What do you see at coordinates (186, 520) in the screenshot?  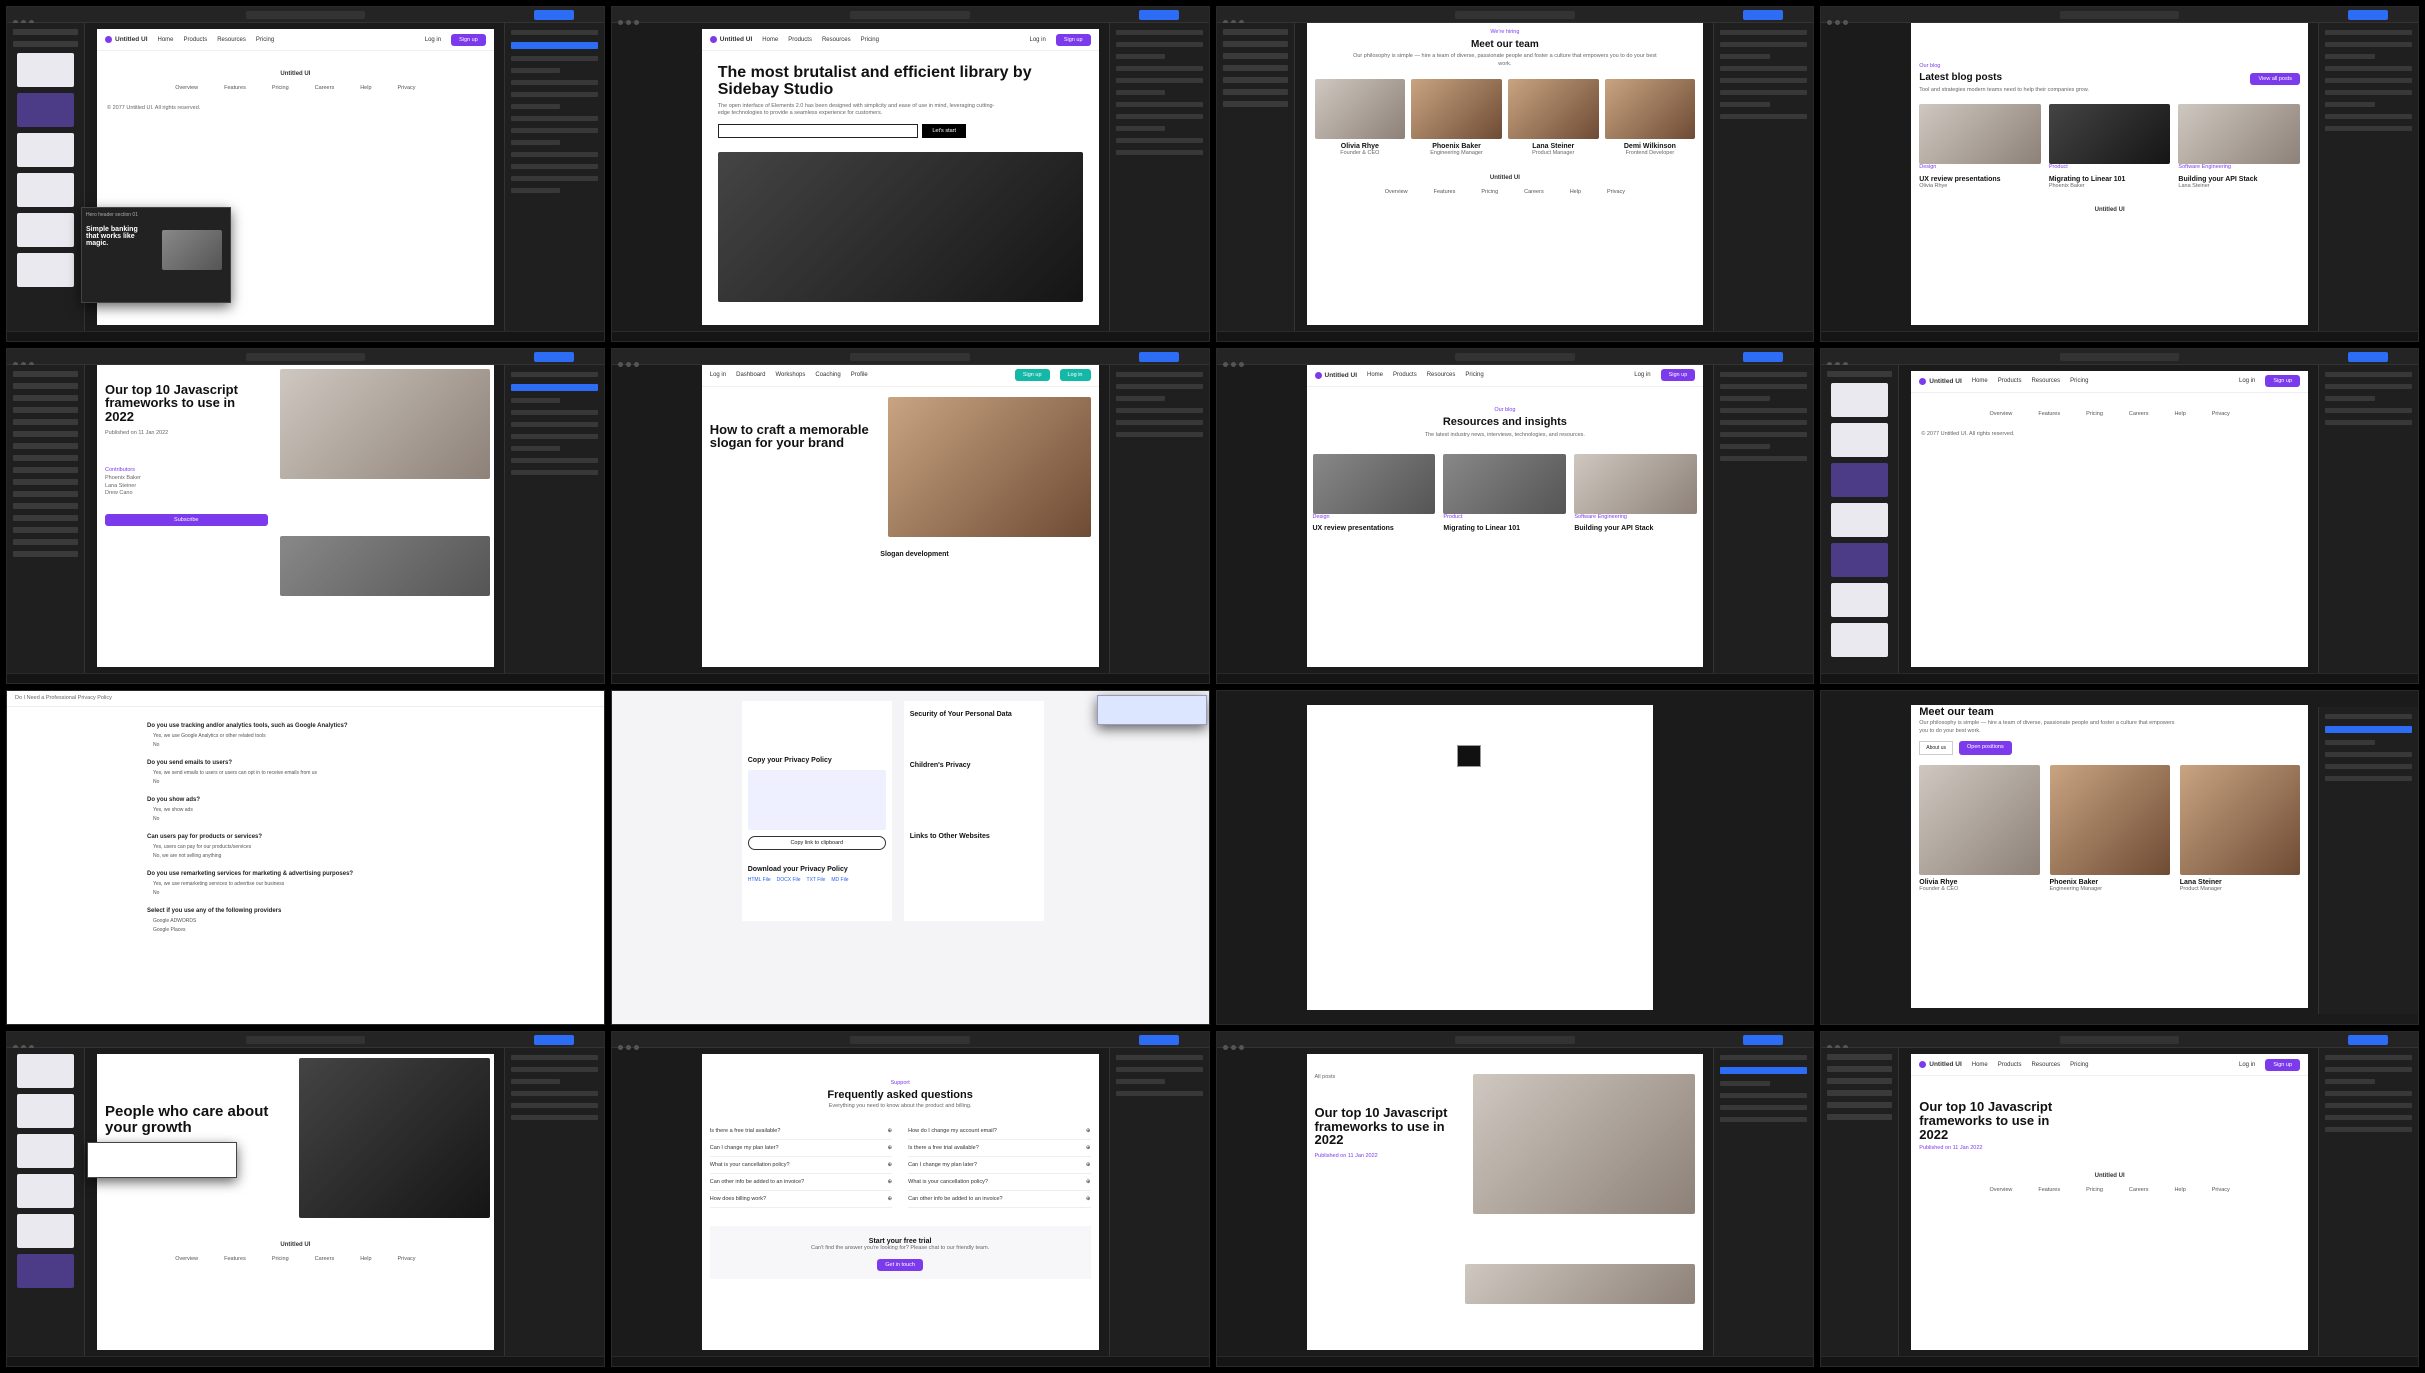 I see `subscribe-button: Subscribe` at bounding box center [186, 520].